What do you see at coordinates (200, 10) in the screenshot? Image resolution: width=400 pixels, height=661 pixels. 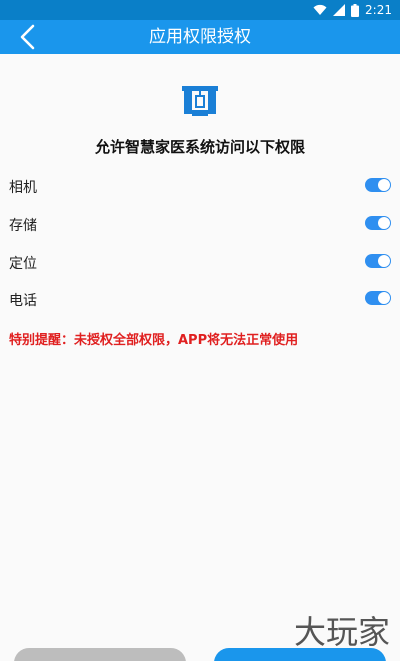 I see `status-bar: 2:21` at bounding box center [200, 10].